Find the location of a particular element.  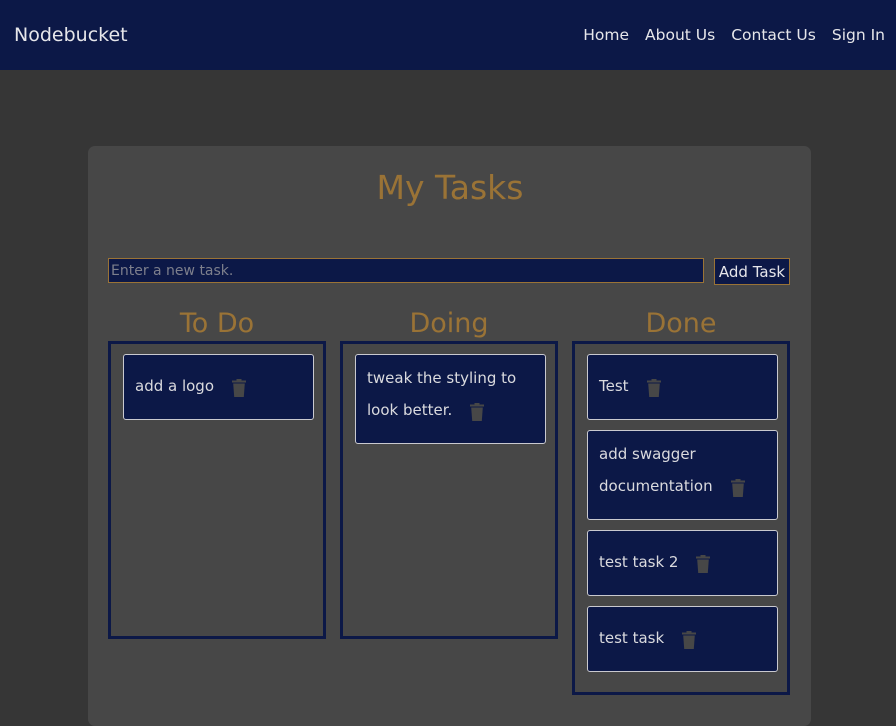

nav-link-about-us: About Us is located at coordinates (680, 35).